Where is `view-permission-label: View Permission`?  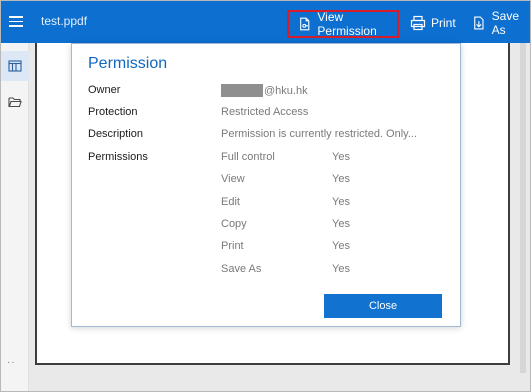
view-permission-label: View Permission is located at coordinates (347, 24).